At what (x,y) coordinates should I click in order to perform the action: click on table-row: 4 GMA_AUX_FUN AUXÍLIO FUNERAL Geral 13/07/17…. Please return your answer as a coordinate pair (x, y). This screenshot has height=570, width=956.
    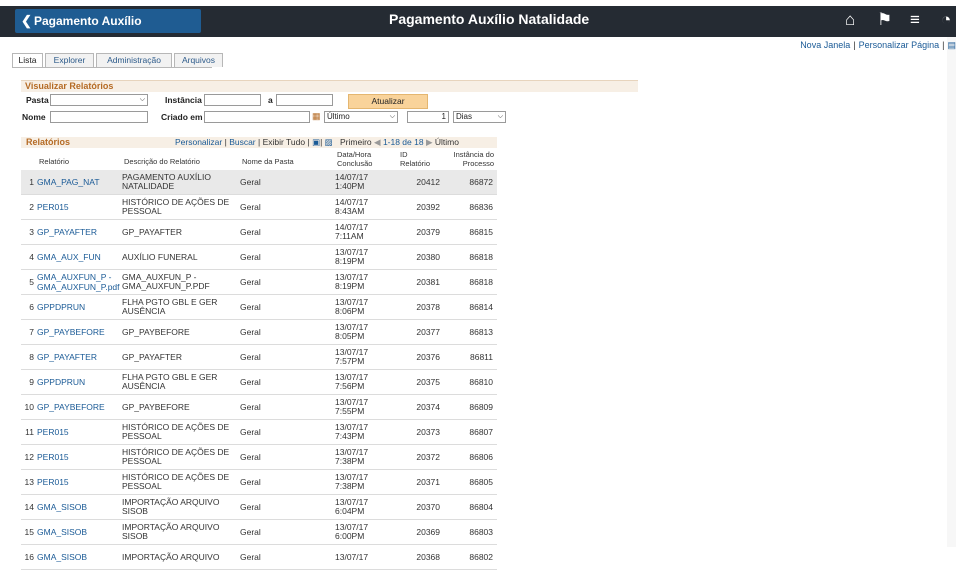
    Looking at the image, I should click on (259, 257).